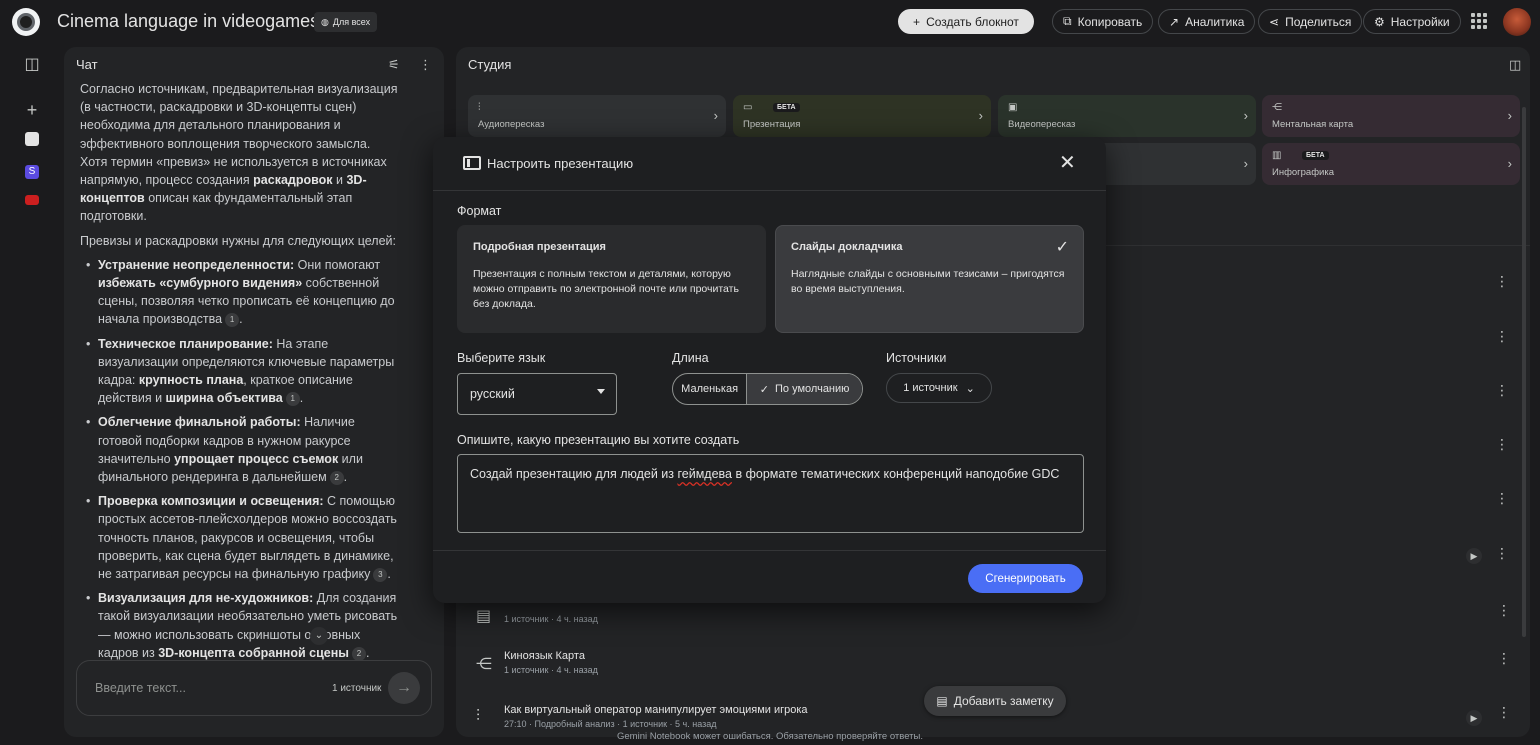 The width and height of the screenshot is (1540, 745). I want to click on avatar, so click(1517, 22).